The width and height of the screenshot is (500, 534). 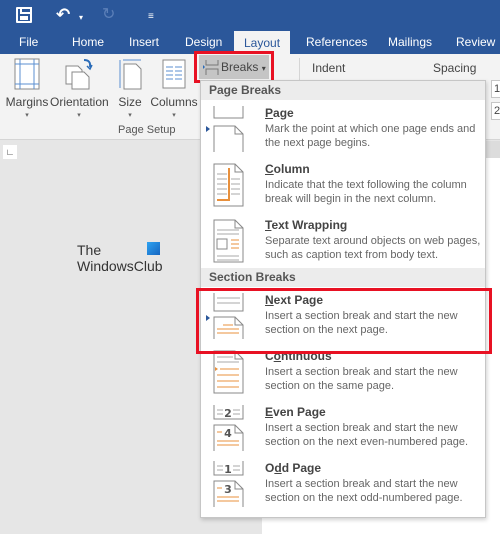 I want to click on tab-selector: ∟, so click(x=10, y=152).